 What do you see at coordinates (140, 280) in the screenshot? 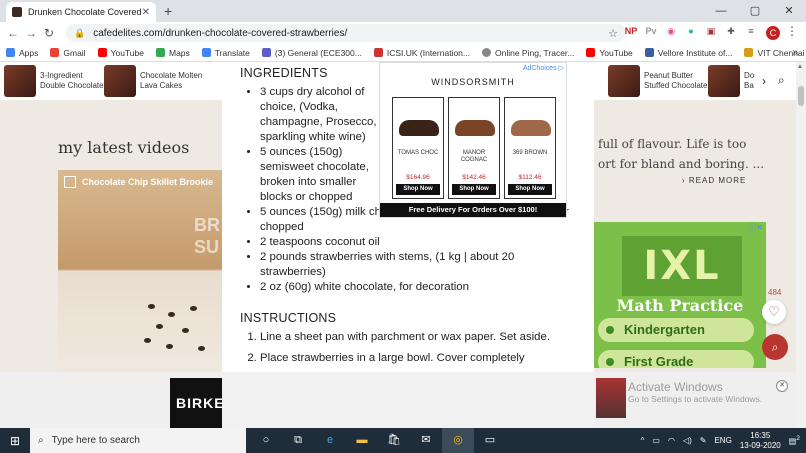
I see `video-player: Chocolate Chip Skillet Brookie BR SU` at bounding box center [140, 280].